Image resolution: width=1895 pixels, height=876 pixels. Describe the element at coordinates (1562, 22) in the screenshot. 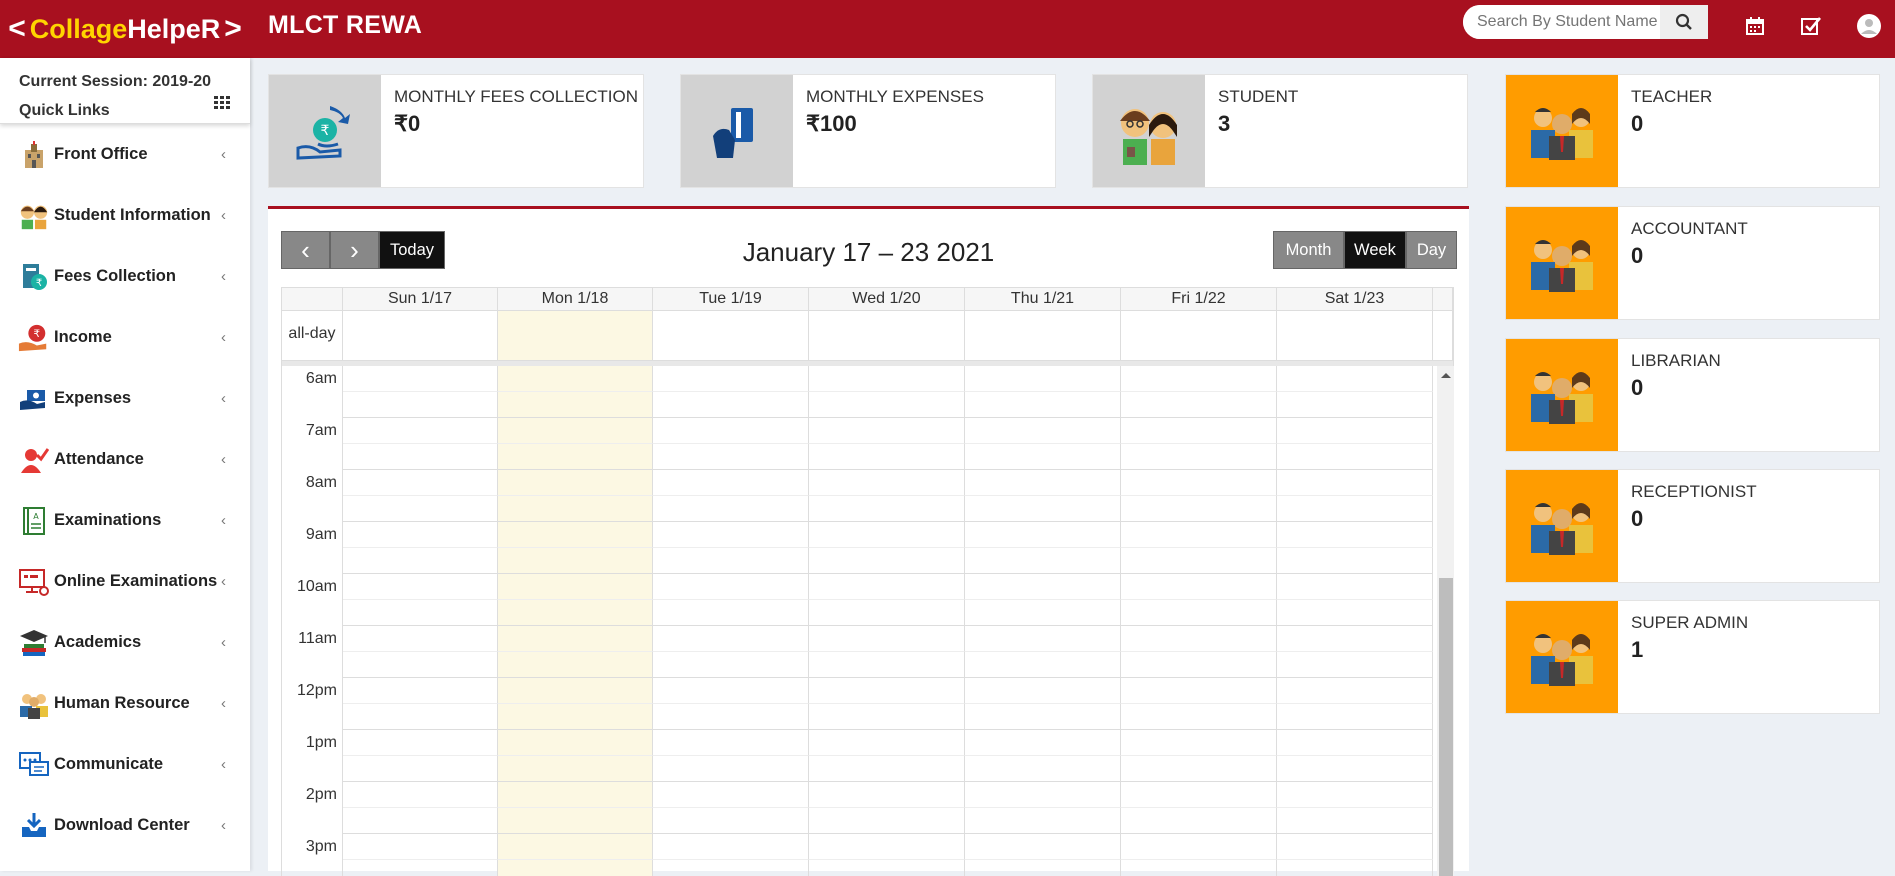

I see `search-input` at that location.